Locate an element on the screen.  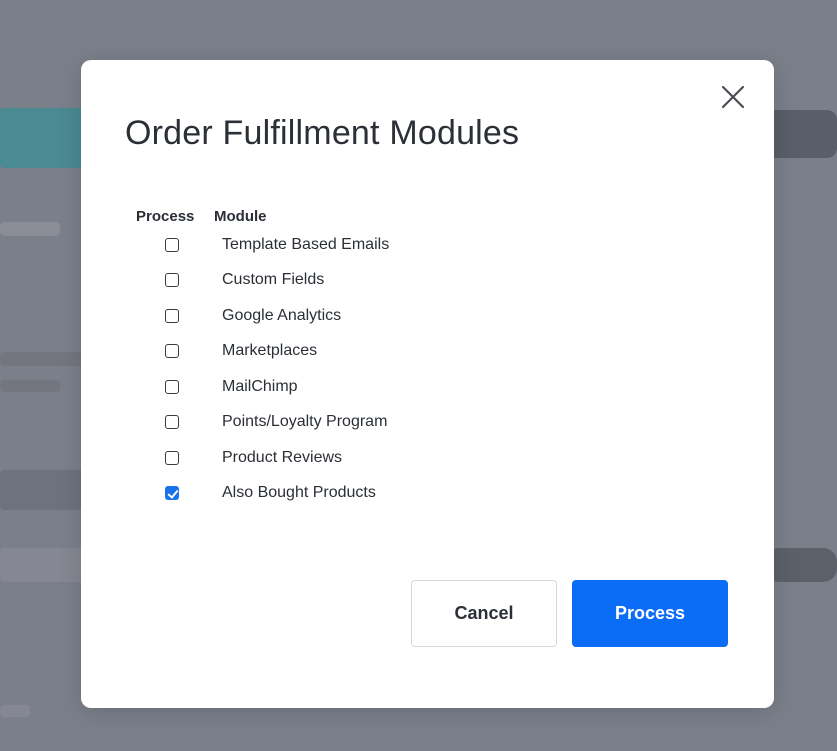
table-row: Template Based Emails is located at coordinates (262, 245).